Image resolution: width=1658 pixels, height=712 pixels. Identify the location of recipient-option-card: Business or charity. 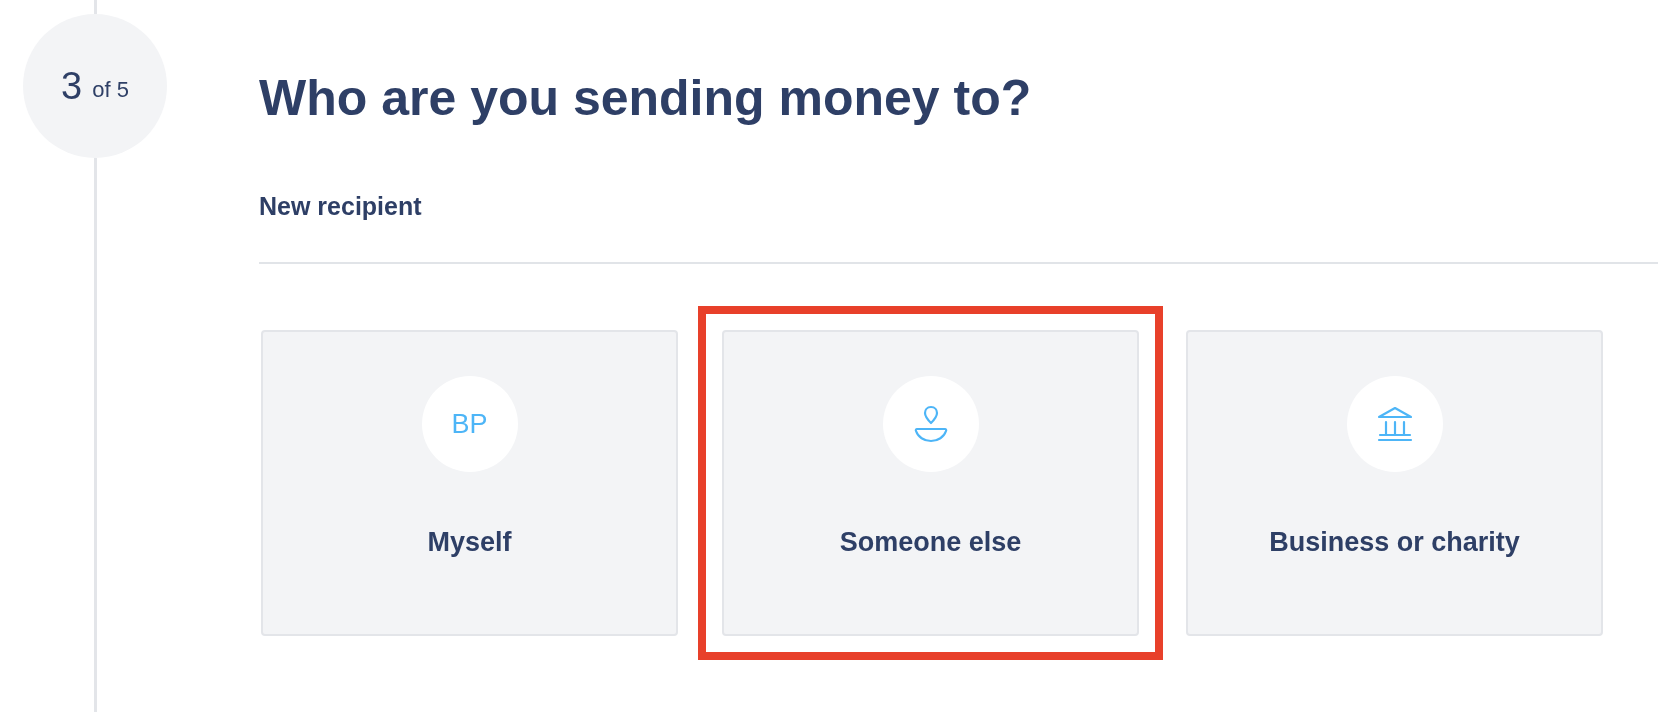
(1394, 483).